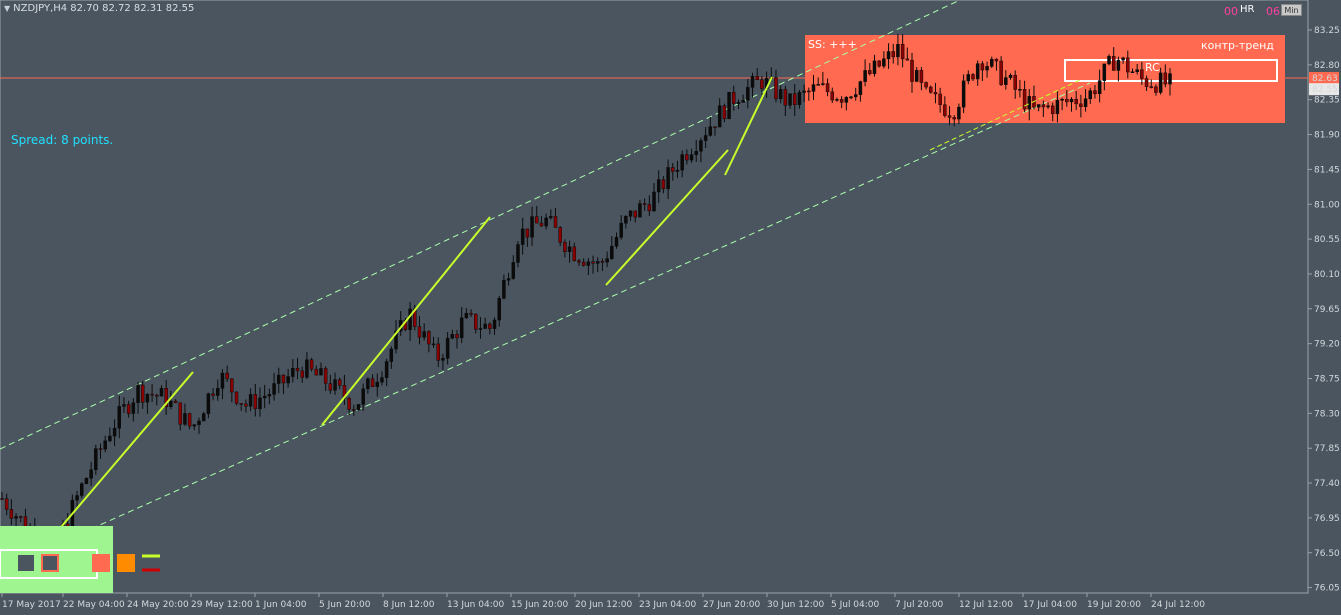 This screenshot has height=615, width=1341. I want to click on symbol-header: ▼ NZDJPY,H4 82.70 82.72 82.31 82.55, so click(99, 8).